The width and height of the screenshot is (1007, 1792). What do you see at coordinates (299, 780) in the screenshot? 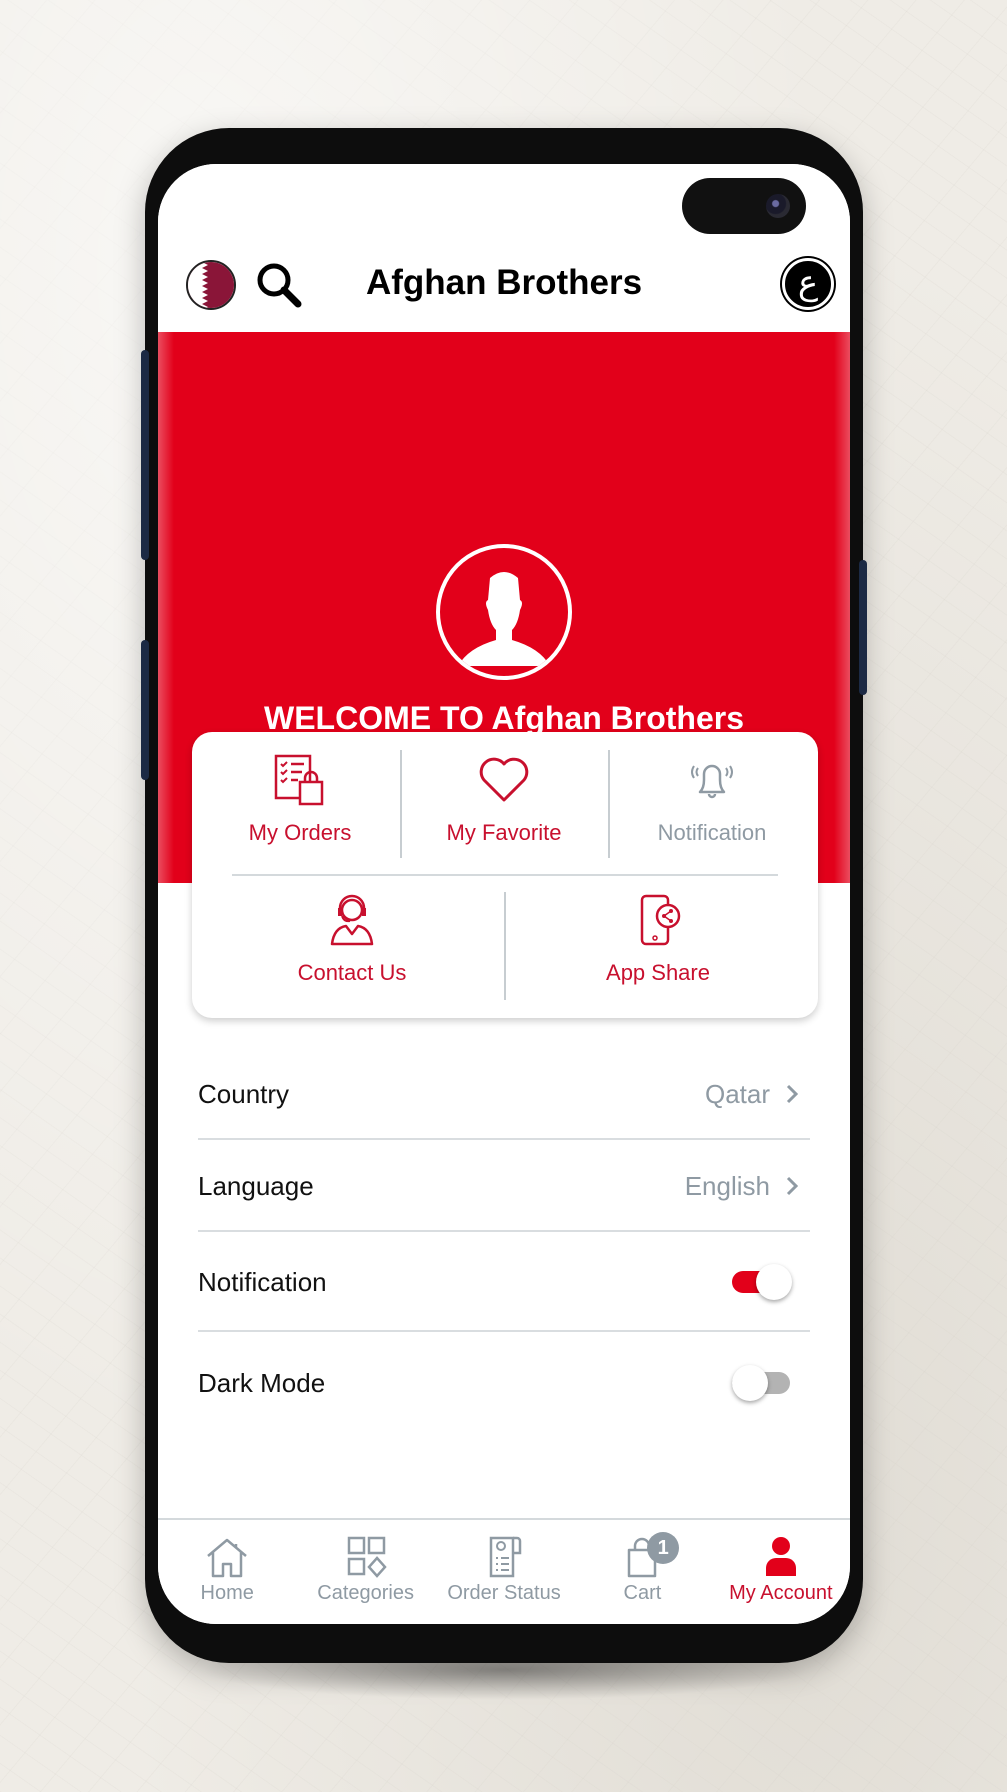
I see `orders-icon` at bounding box center [299, 780].